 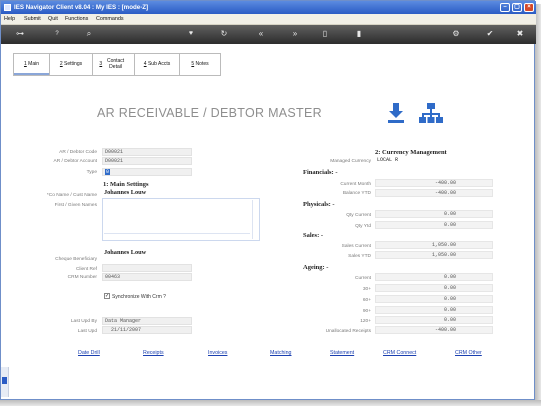 I want to click on menu-commands: Commands, so click(x=110, y=19).